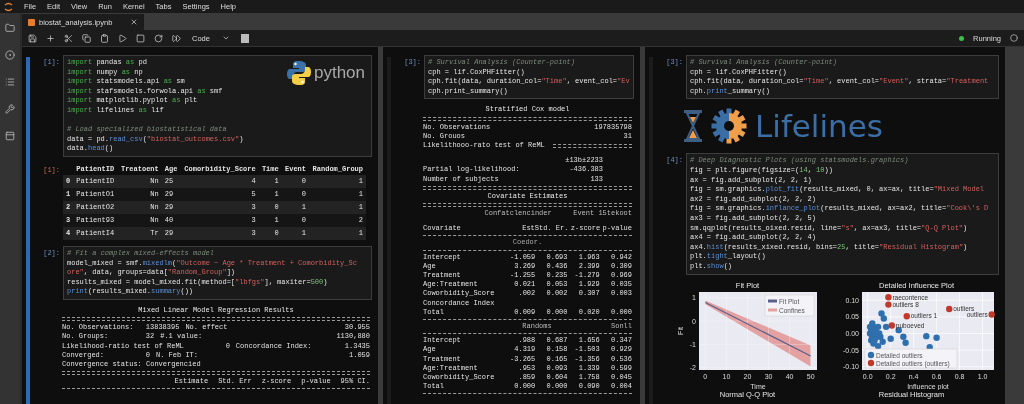 The width and height of the screenshot is (1024, 404). What do you see at coordinates (819, 126) in the screenshot?
I see `logo-text: Lifelines` at bounding box center [819, 126].